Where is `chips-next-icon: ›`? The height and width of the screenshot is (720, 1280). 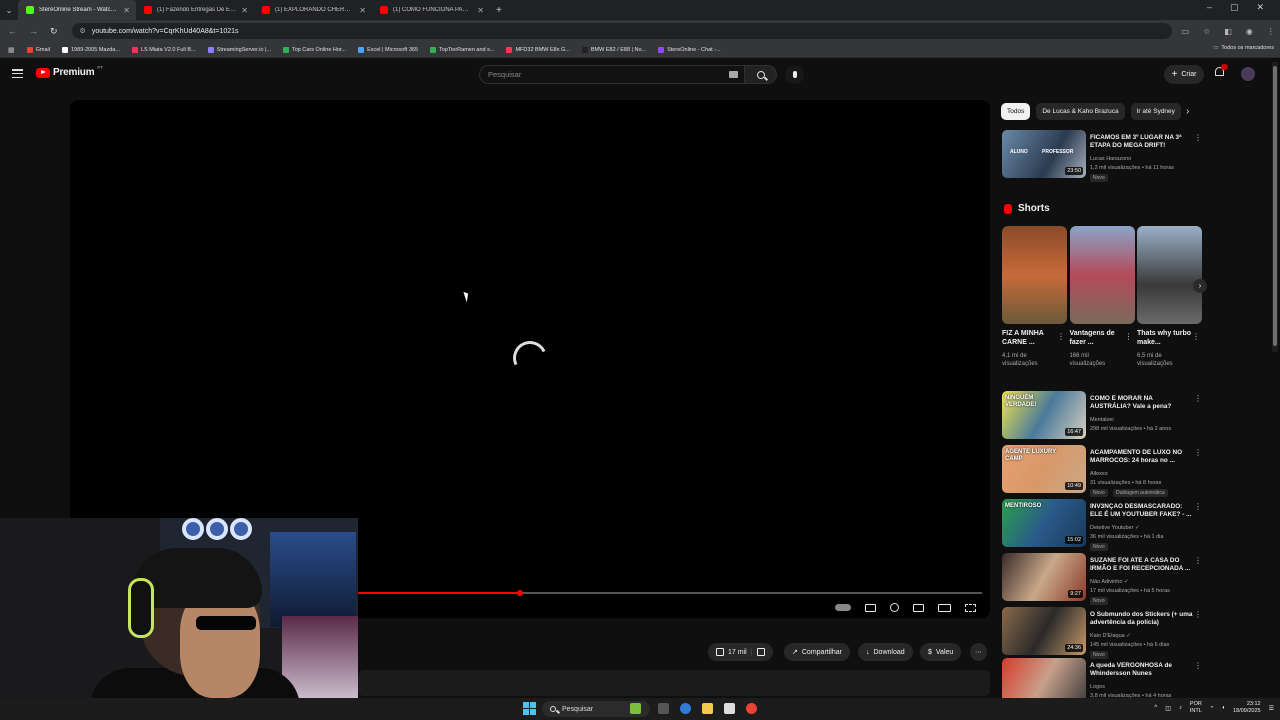
chips-next-icon: › is located at coordinates (1187, 111).